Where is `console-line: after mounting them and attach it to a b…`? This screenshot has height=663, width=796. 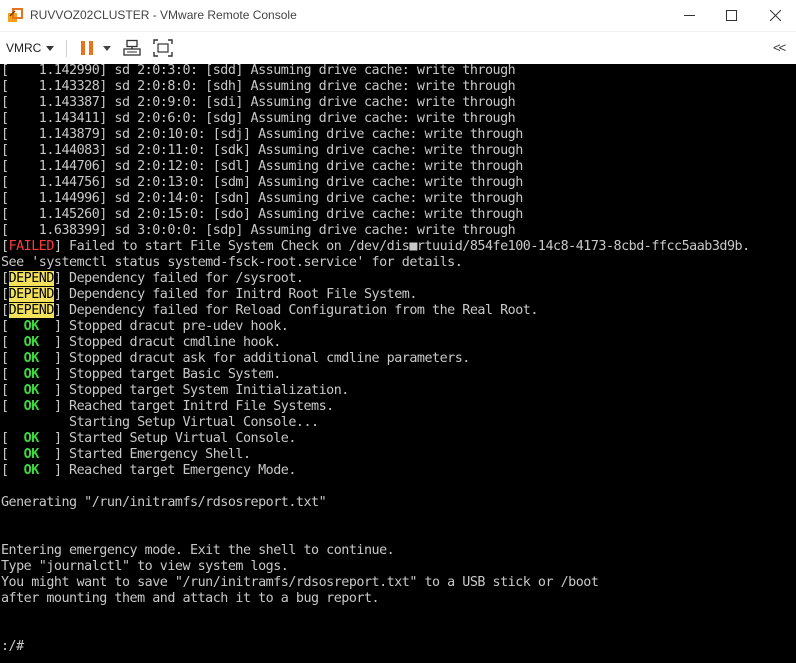 console-line: after mounting them and attach it to a b… is located at coordinates (375, 599).